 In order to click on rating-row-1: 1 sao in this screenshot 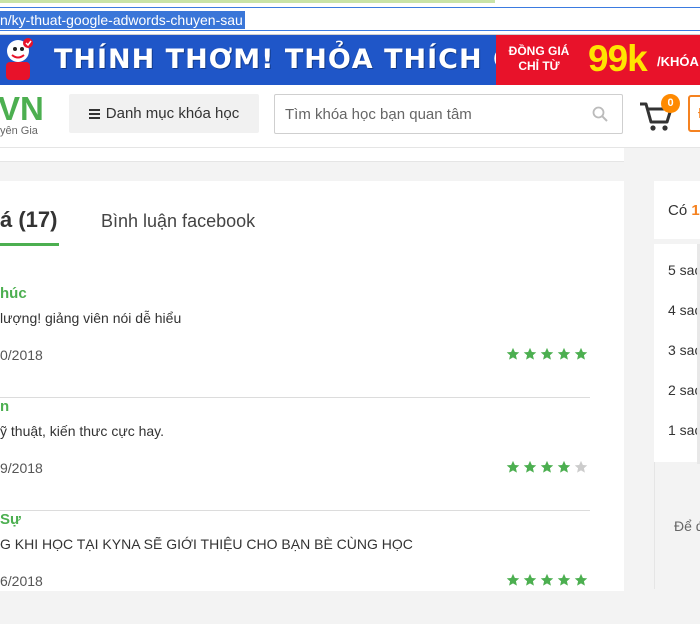, I will do `click(684, 430)`.